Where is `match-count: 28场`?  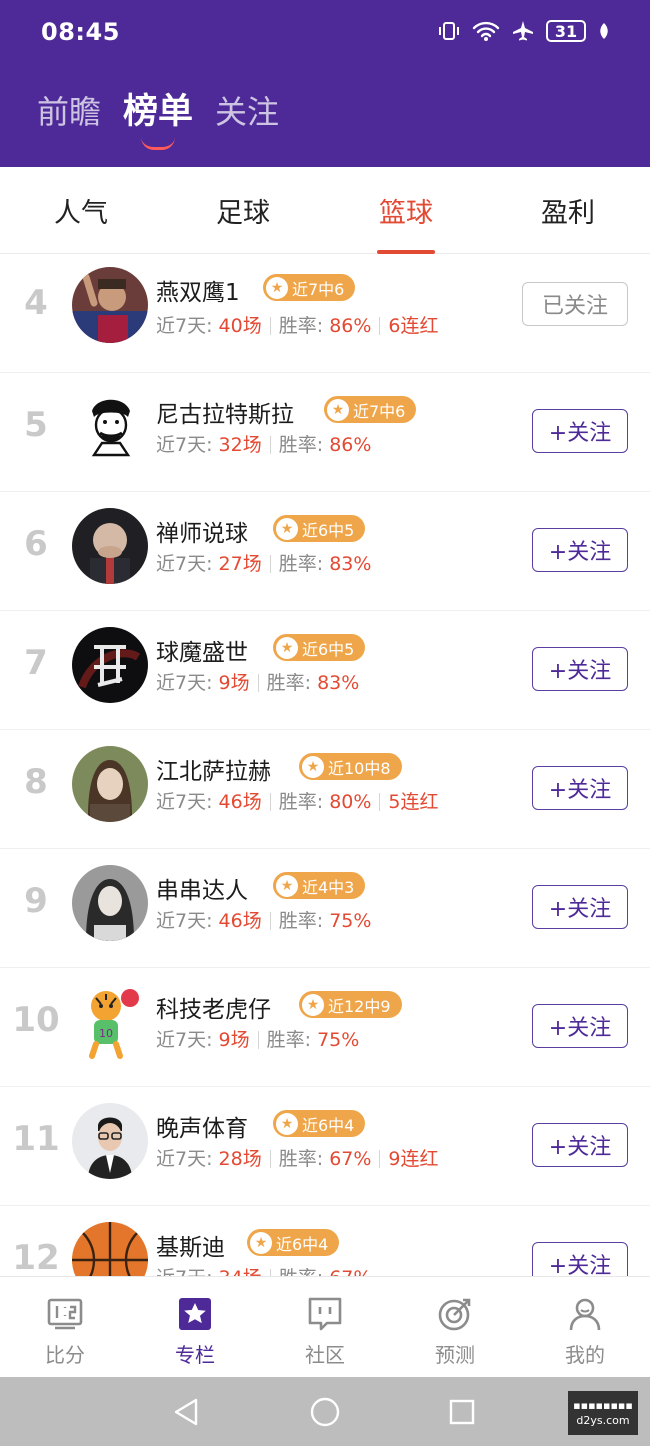
match-count: 28场 is located at coordinates (240, 1159).